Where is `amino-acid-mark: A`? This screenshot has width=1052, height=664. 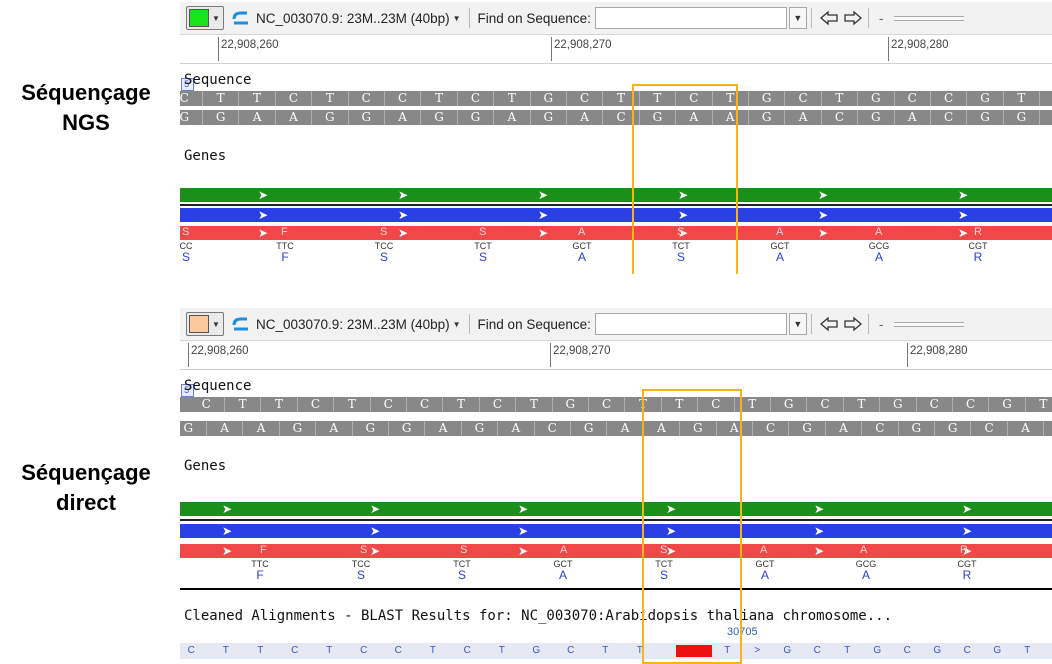 amino-acid-mark: A is located at coordinates (564, 550).